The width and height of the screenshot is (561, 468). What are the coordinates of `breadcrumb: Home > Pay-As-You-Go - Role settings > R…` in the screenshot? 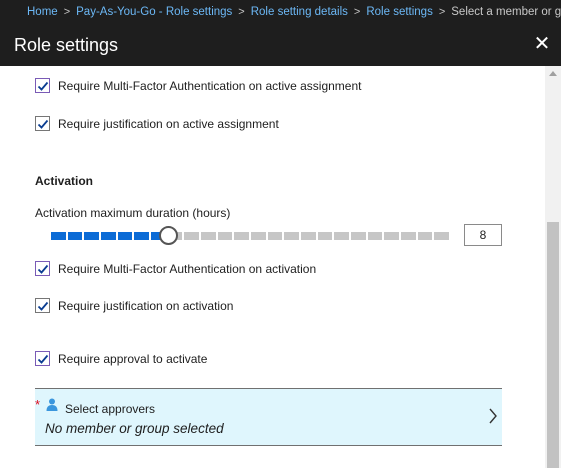 It's located at (280, 12).